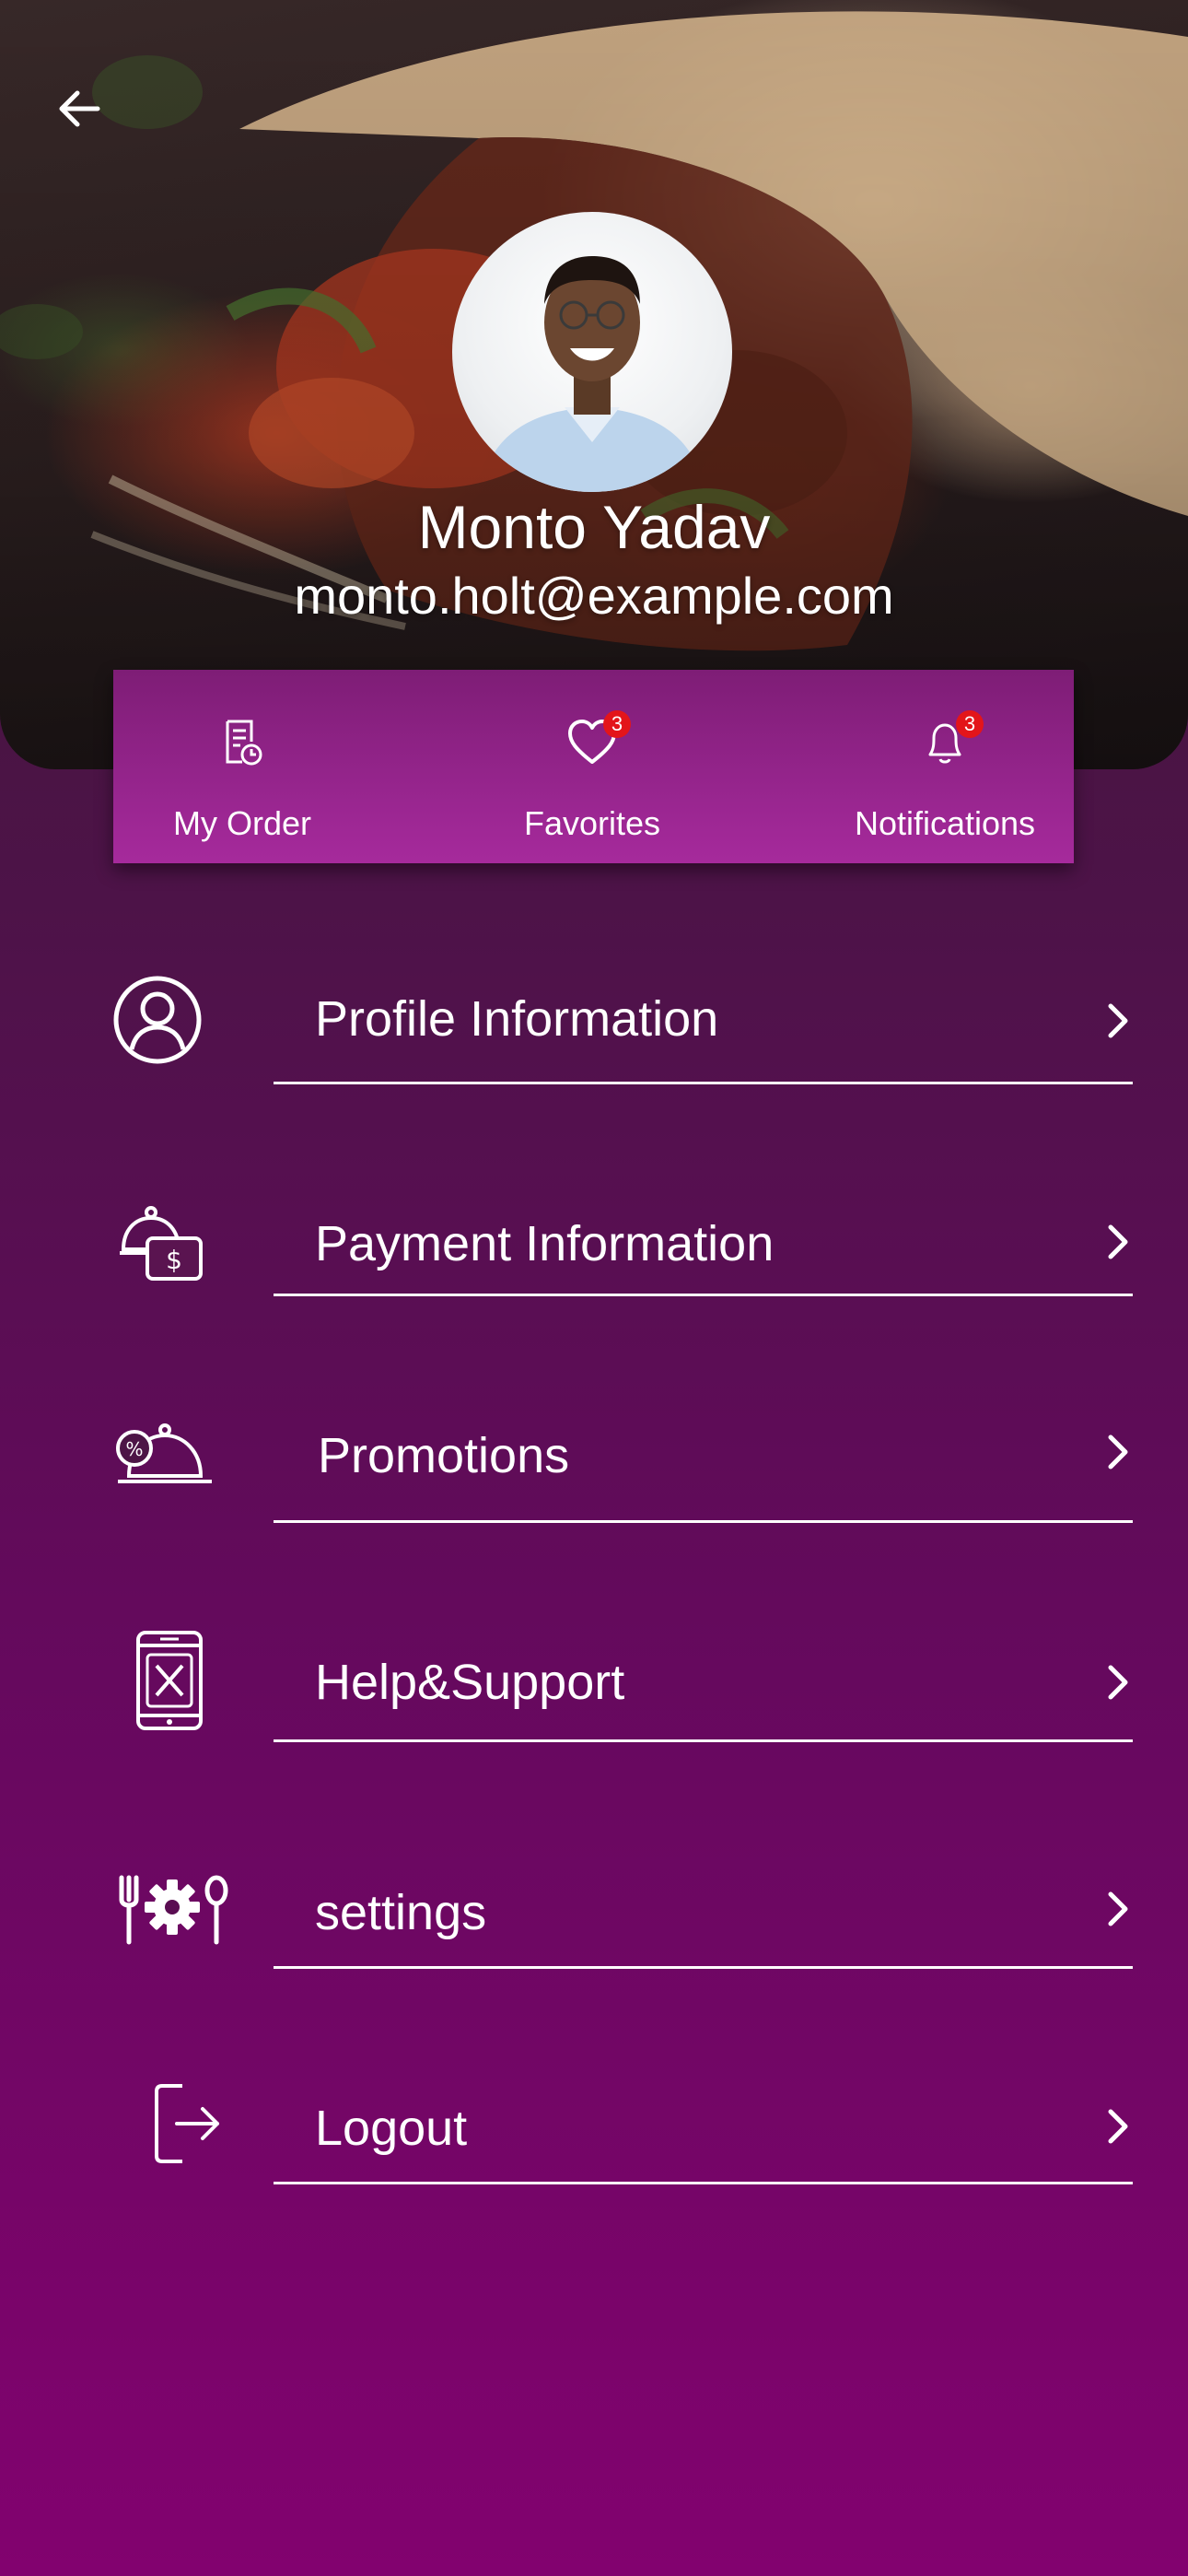  What do you see at coordinates (244, 743) in the screenshot?
I see `order-receipt-icon` at bounding box center [244, 743].